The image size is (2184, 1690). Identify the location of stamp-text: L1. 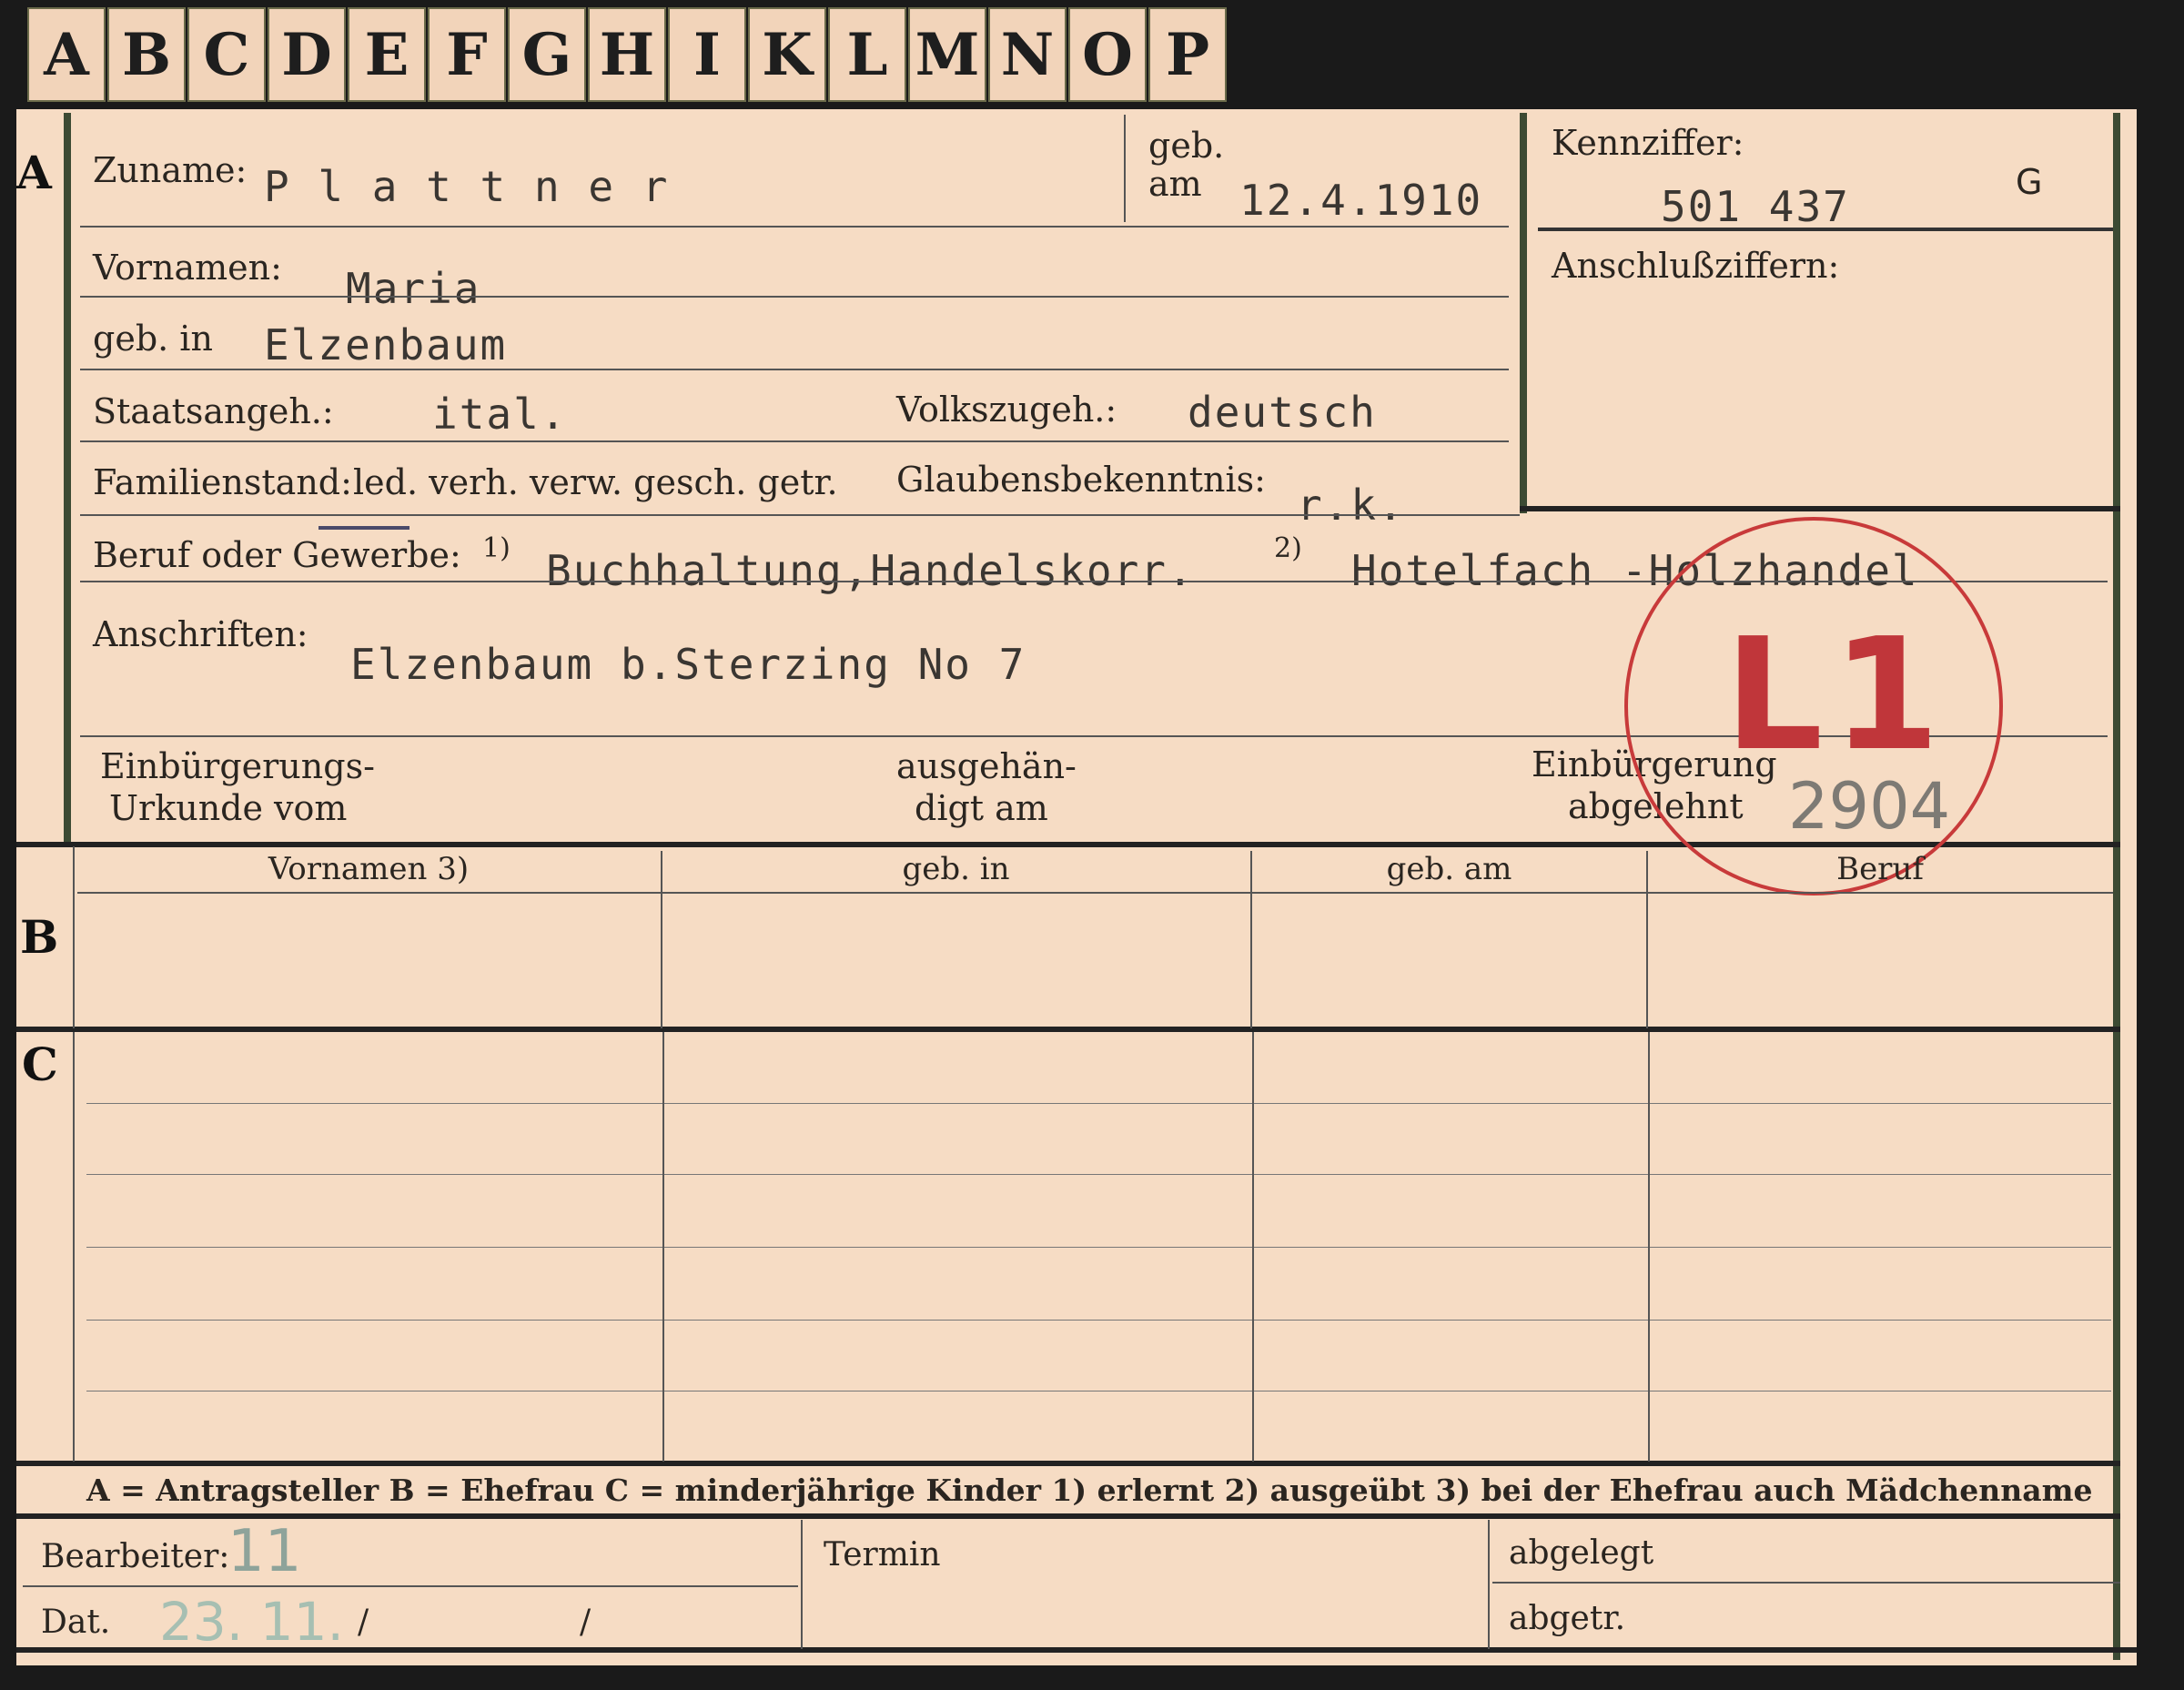
(1837, 695).